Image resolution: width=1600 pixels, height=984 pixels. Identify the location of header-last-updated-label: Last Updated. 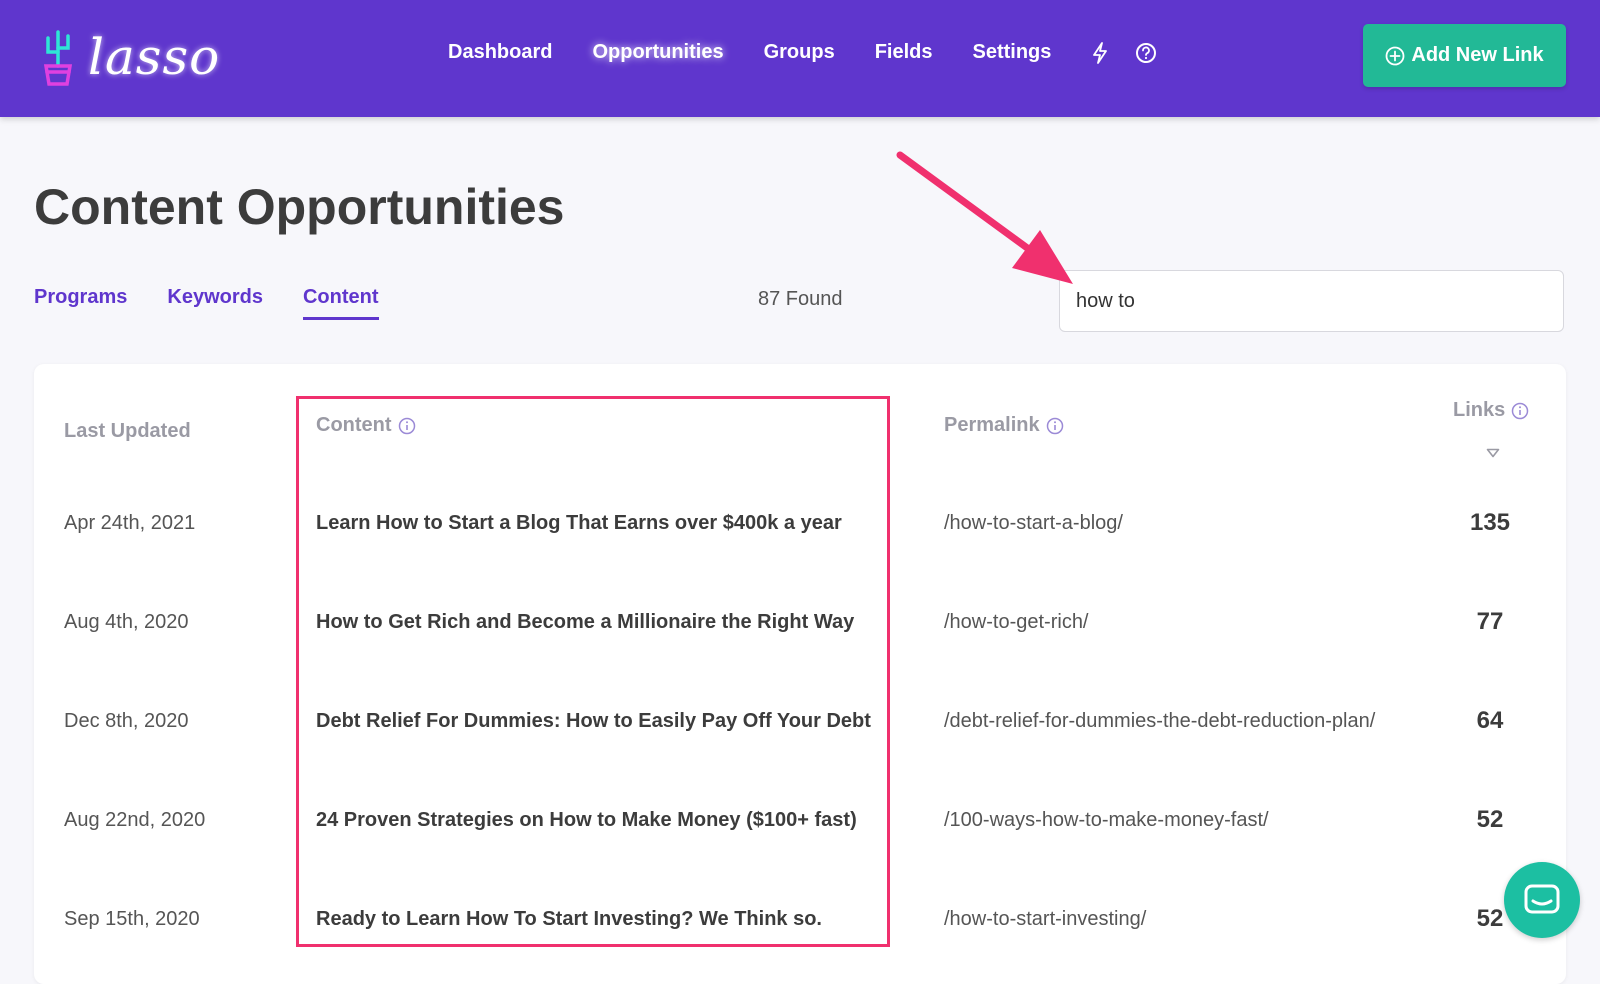
(127, 431).